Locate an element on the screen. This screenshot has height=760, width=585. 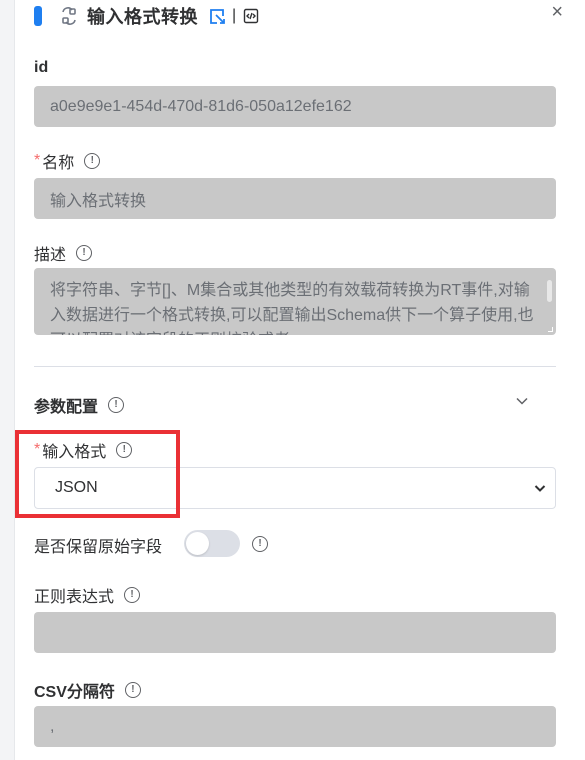
description-label: 描述 ! is located at coordinates (63, 253).